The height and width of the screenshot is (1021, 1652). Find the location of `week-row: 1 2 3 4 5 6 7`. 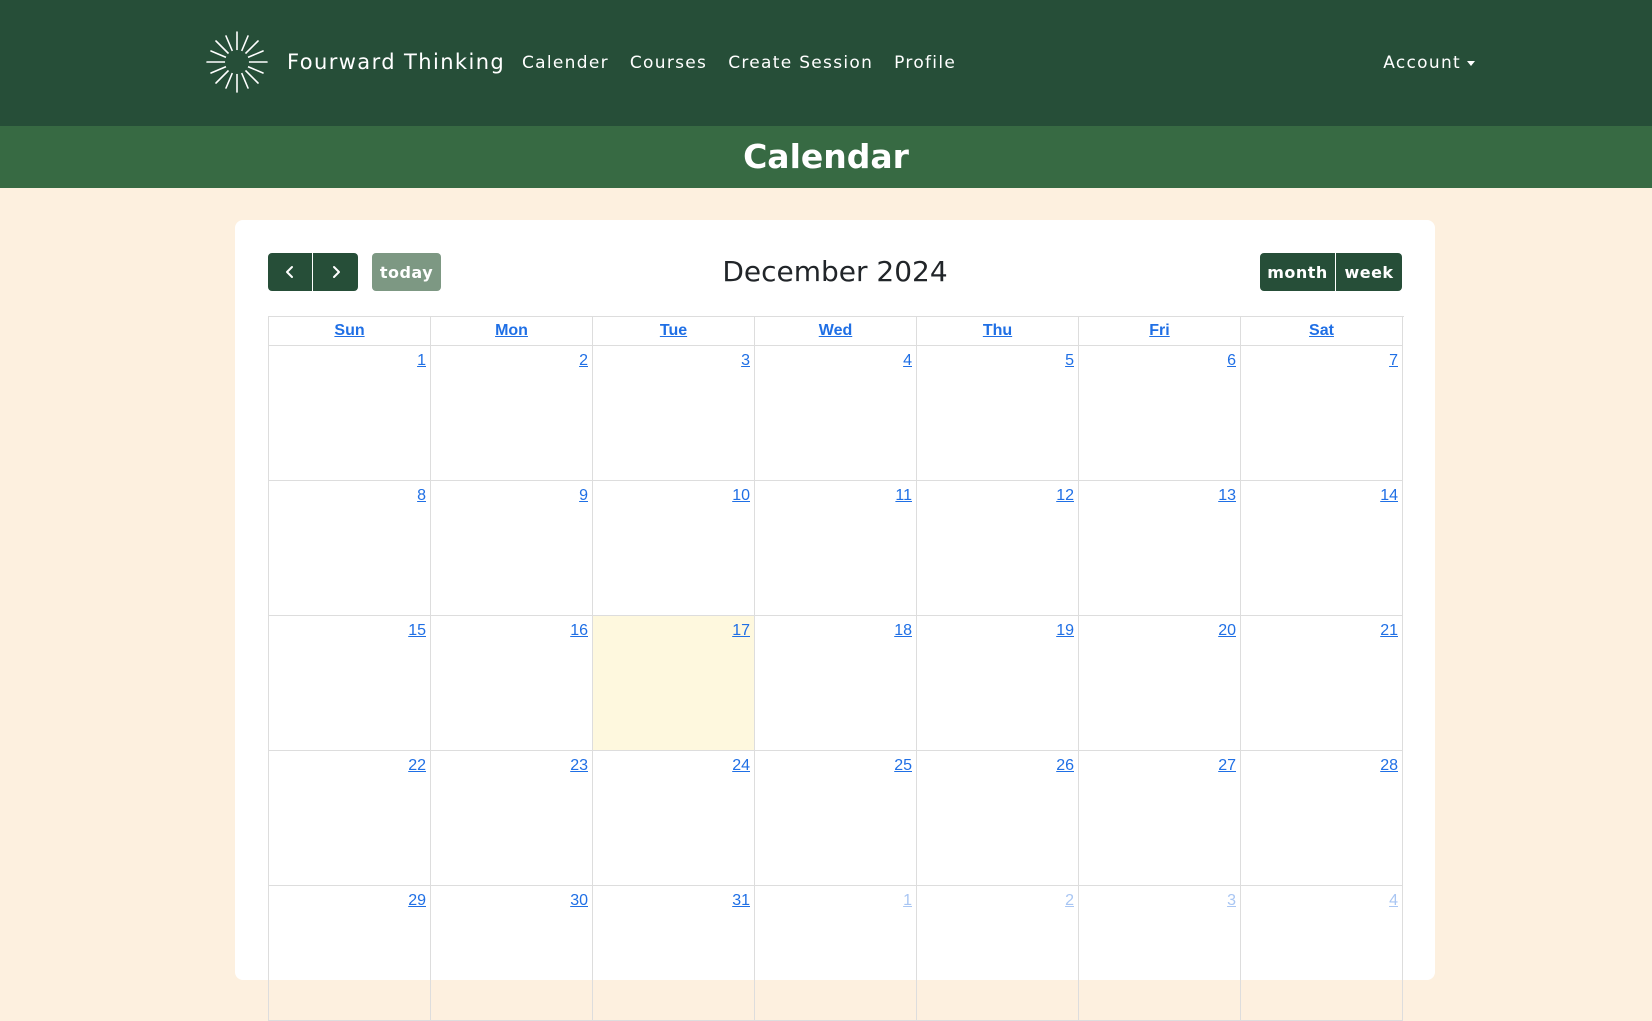

week-row: 1 2 3 4 5 6 7 is located at coordinates (836, 413).